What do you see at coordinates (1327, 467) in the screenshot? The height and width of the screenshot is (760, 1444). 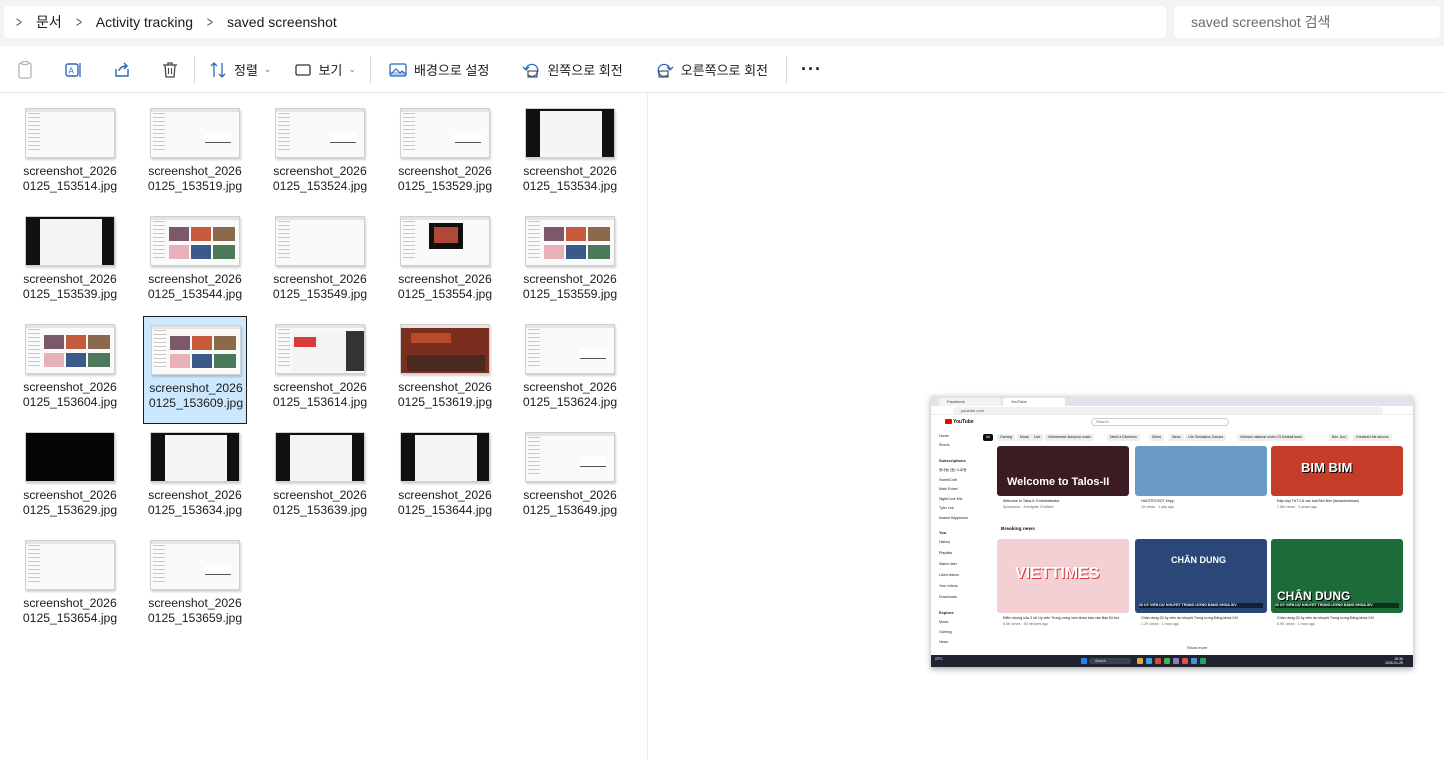 I see `preview-thumbnail-text: BIM BIM` at bounding box center [1327, 467].